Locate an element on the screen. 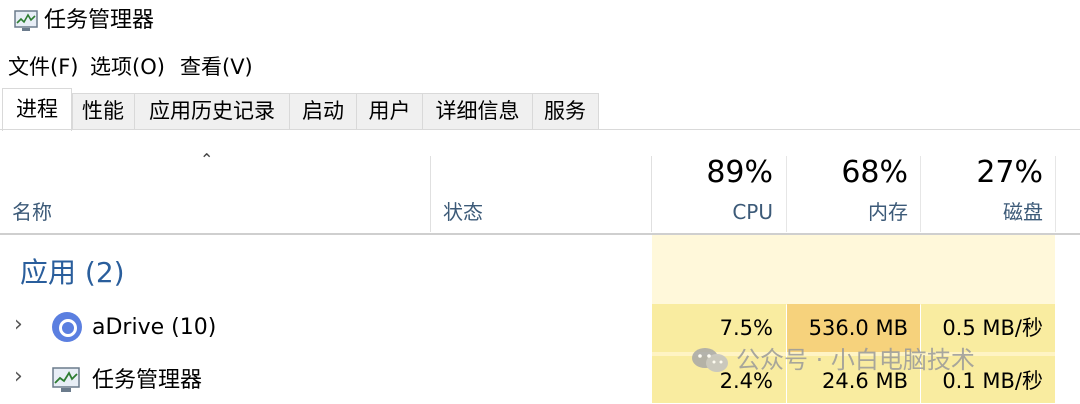 This screenshot has width=1080, height=404. tab-performance: 性能 is located at coordinates (103, 111).